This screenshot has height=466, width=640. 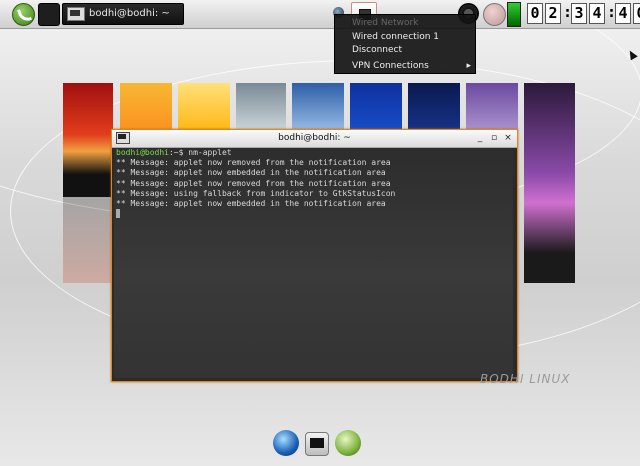 What do you see at coordinates (142, 152) in the screenshot?
I see `prompt-user: bodhi@bodhi` at bounding box center [142, 152].